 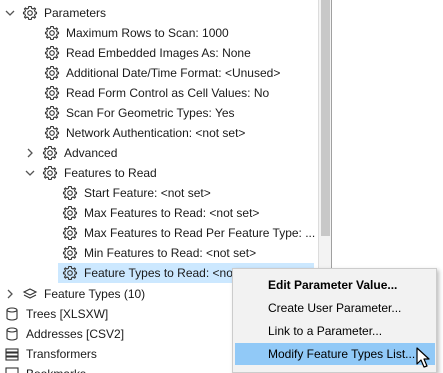 I want to click on parameter-label: Start Feature: <not set>, so click(x=147, y=193).